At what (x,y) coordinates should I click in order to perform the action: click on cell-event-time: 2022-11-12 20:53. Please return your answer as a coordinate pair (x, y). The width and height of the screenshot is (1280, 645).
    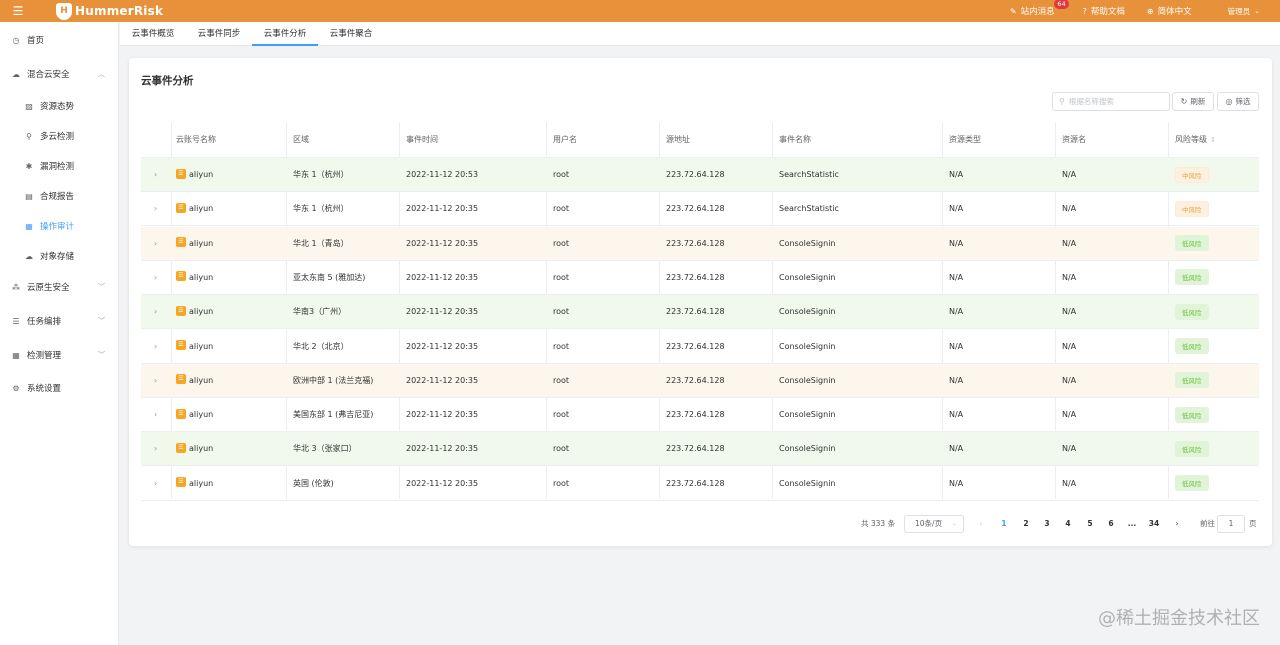
    Looking at the image, I should click on (442, 175).